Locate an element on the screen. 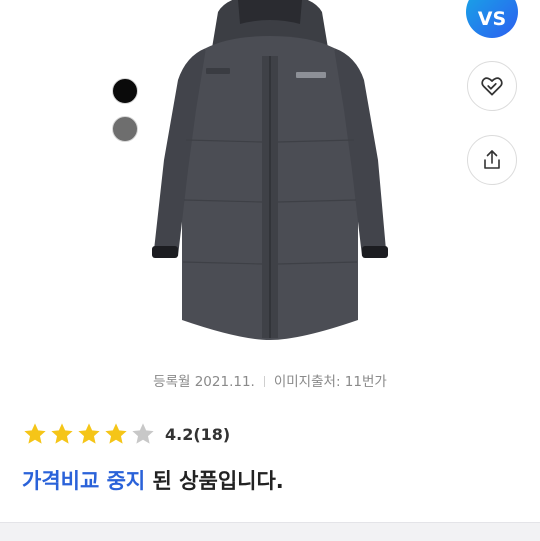 The image size is (540, 541). vs-label: VS is located at coordinates (492, 19).